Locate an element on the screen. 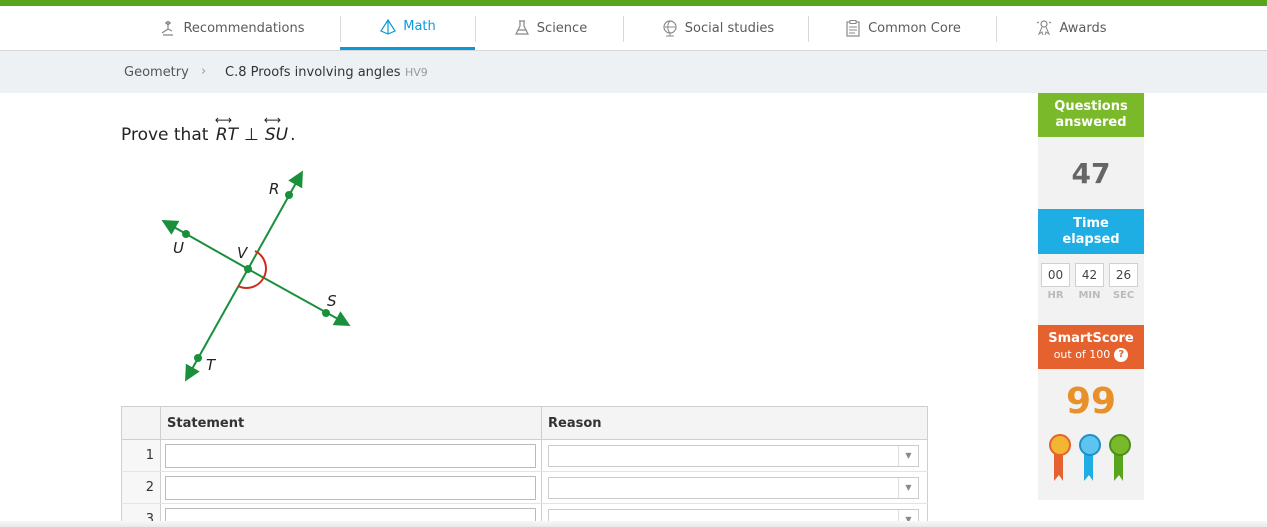  time-elapsed-label: Time elapsed is located at coordinates (1091, 231).